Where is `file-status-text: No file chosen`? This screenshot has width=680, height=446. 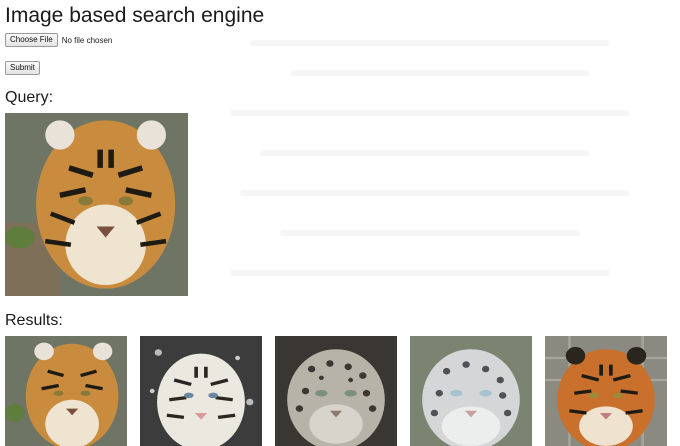
file-status-text: No file chosen is located at coordinates (87, 40).